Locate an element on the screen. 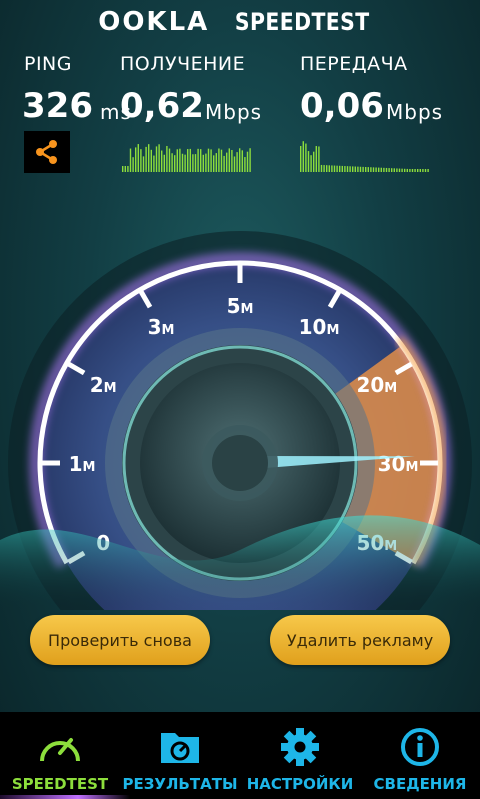  results-folder-icon is located at coordinates (180, 748).